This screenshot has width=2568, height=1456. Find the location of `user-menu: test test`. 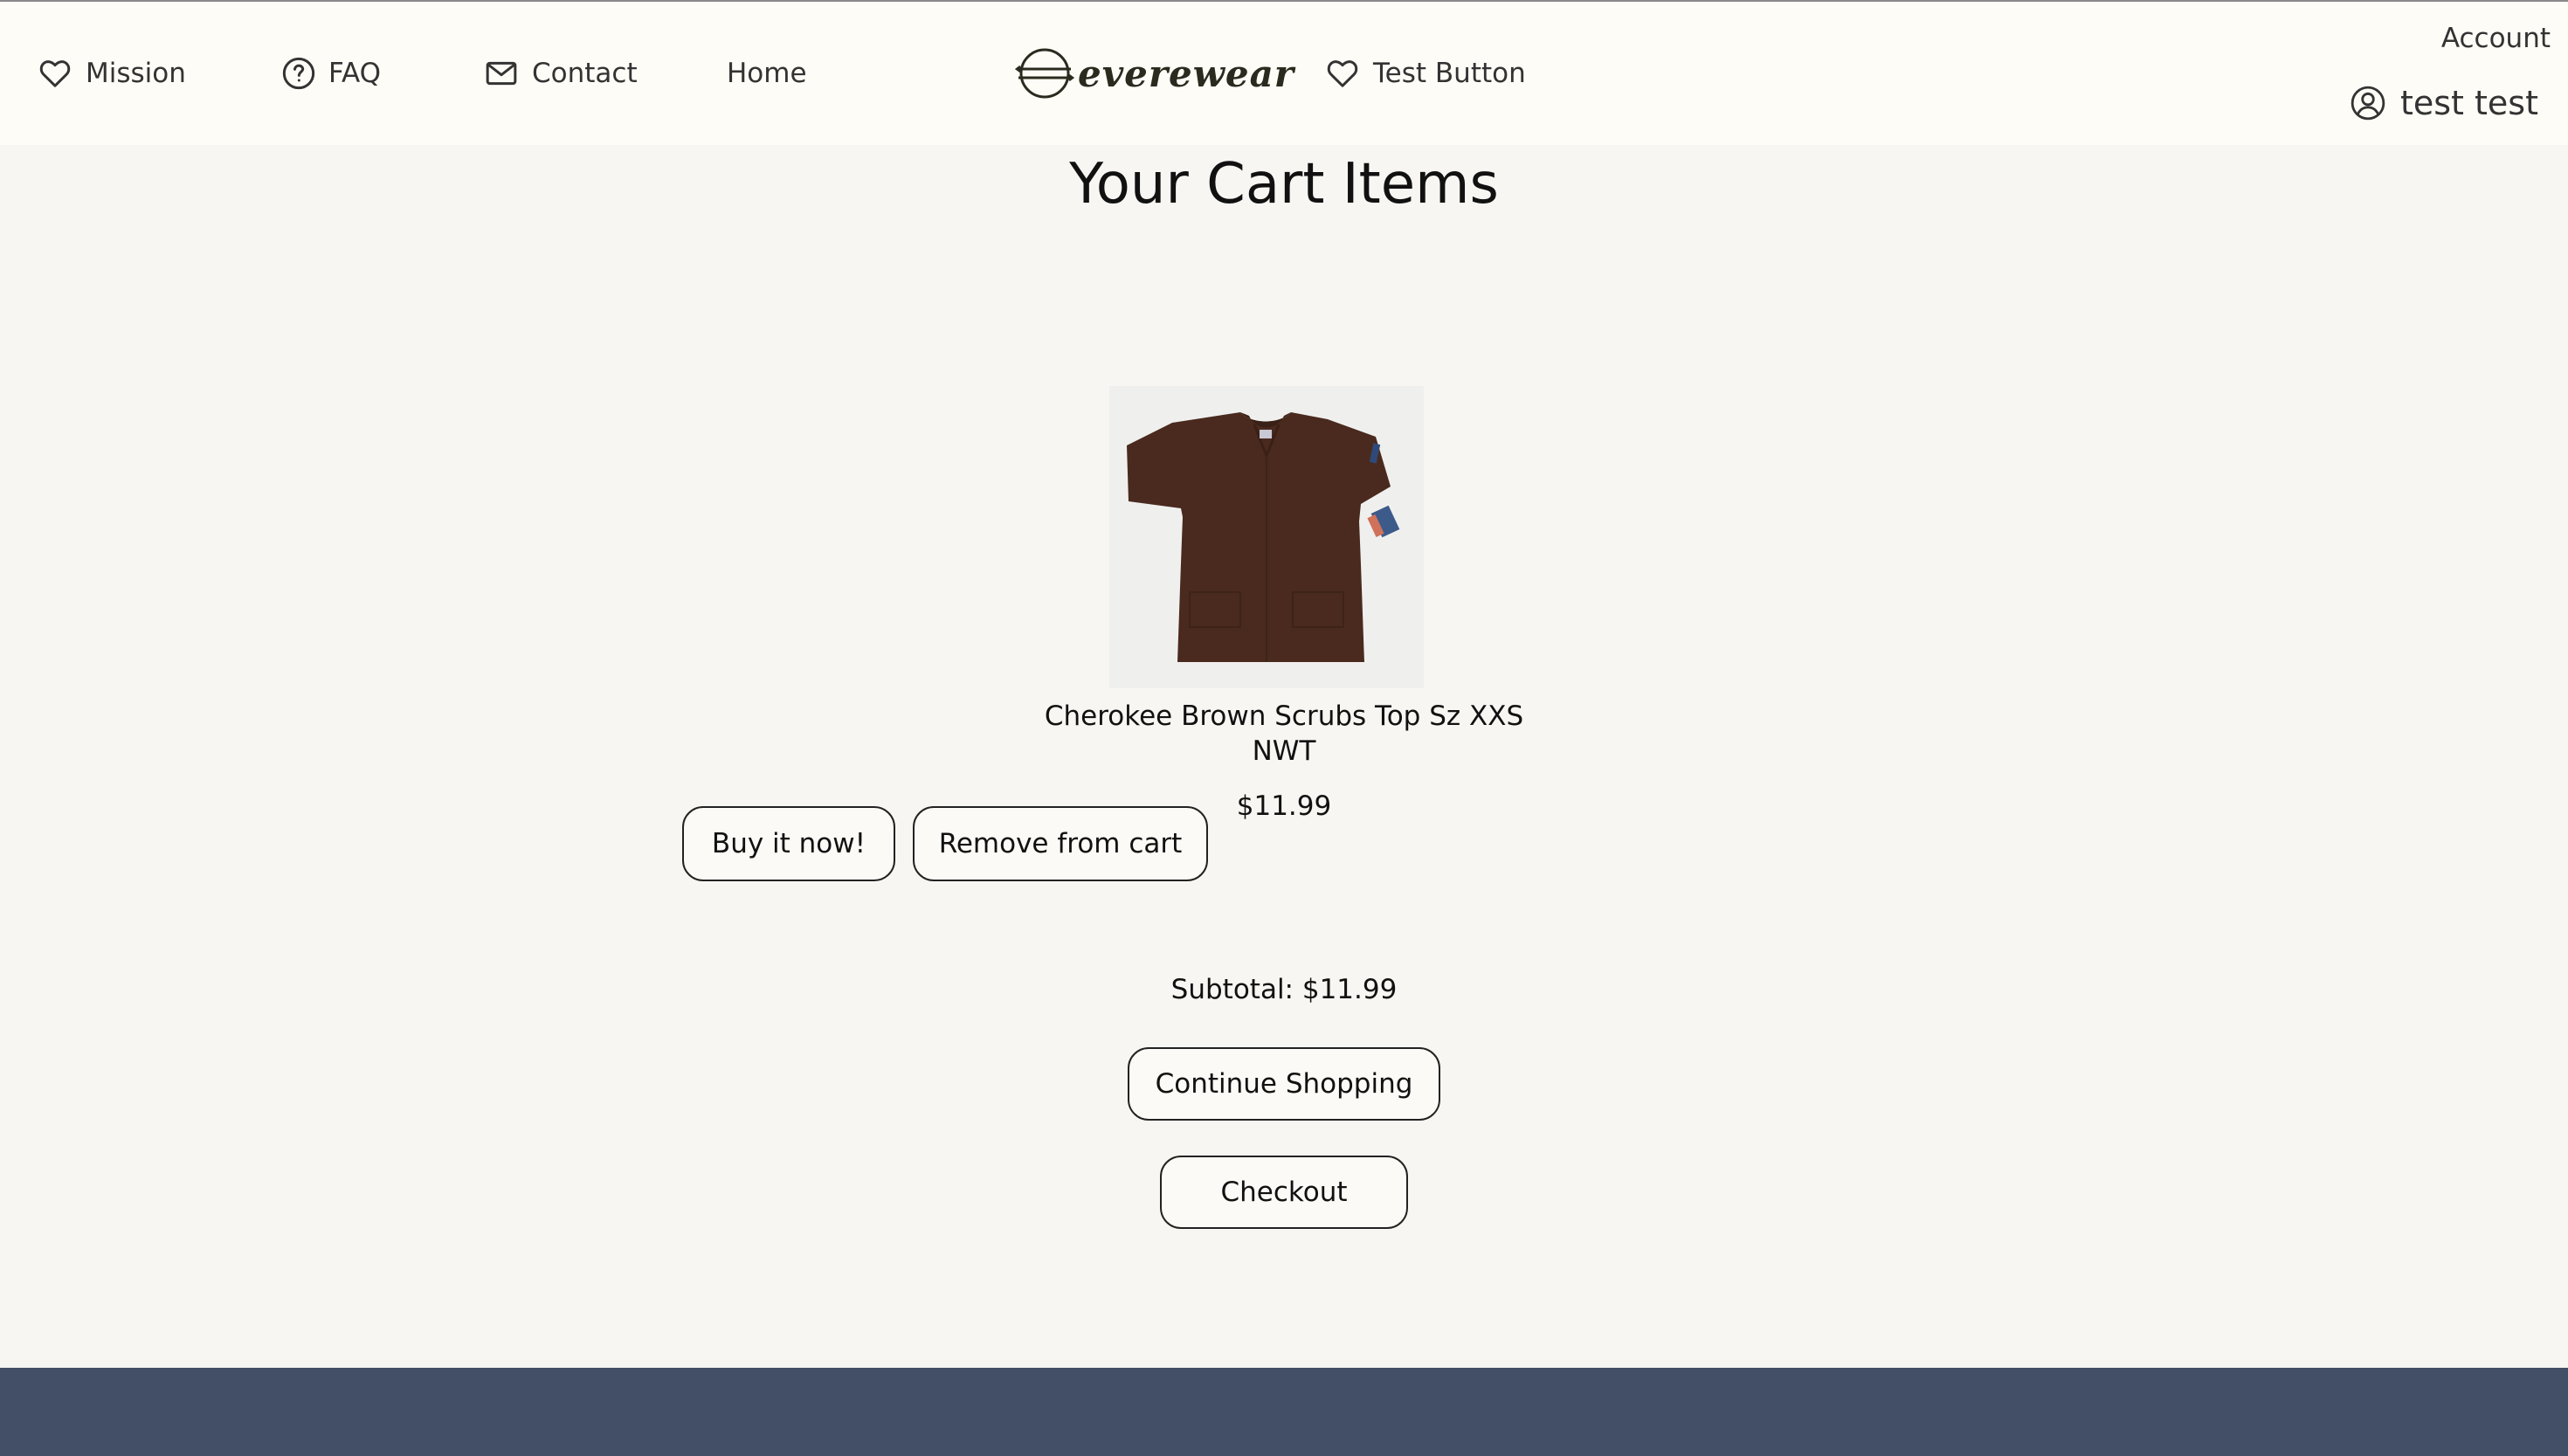

user-menu: test test is located at coordinates (2444, 103).